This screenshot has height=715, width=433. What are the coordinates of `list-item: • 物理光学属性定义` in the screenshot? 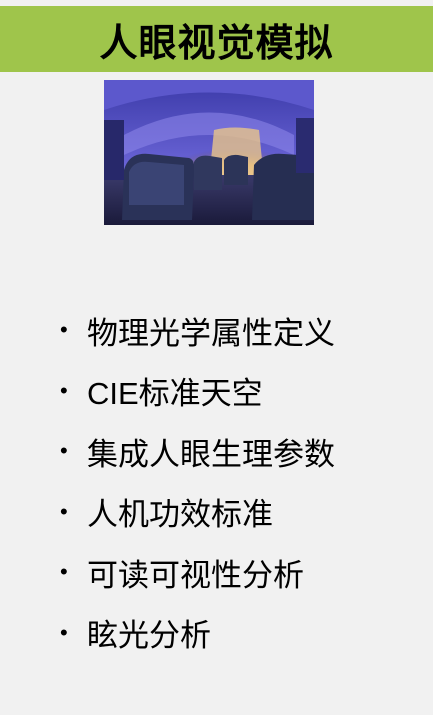 It's located at (197, 330).